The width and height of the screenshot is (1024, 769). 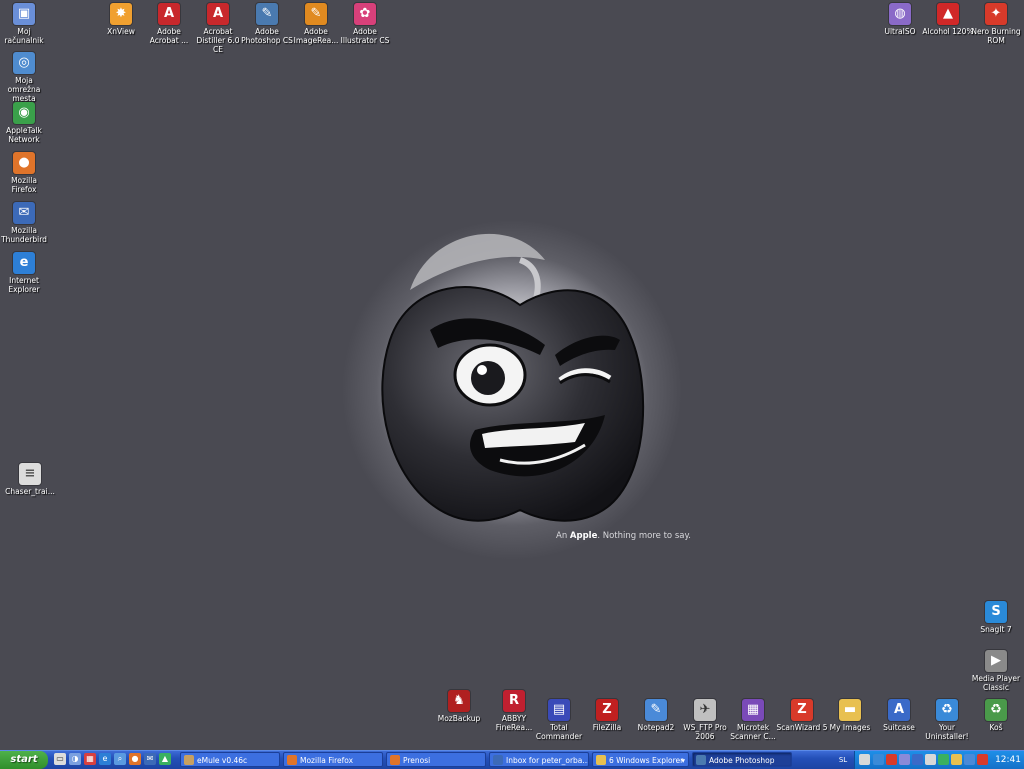 I want to click on imageready-icon: ✎, so click(x=316, y=14).